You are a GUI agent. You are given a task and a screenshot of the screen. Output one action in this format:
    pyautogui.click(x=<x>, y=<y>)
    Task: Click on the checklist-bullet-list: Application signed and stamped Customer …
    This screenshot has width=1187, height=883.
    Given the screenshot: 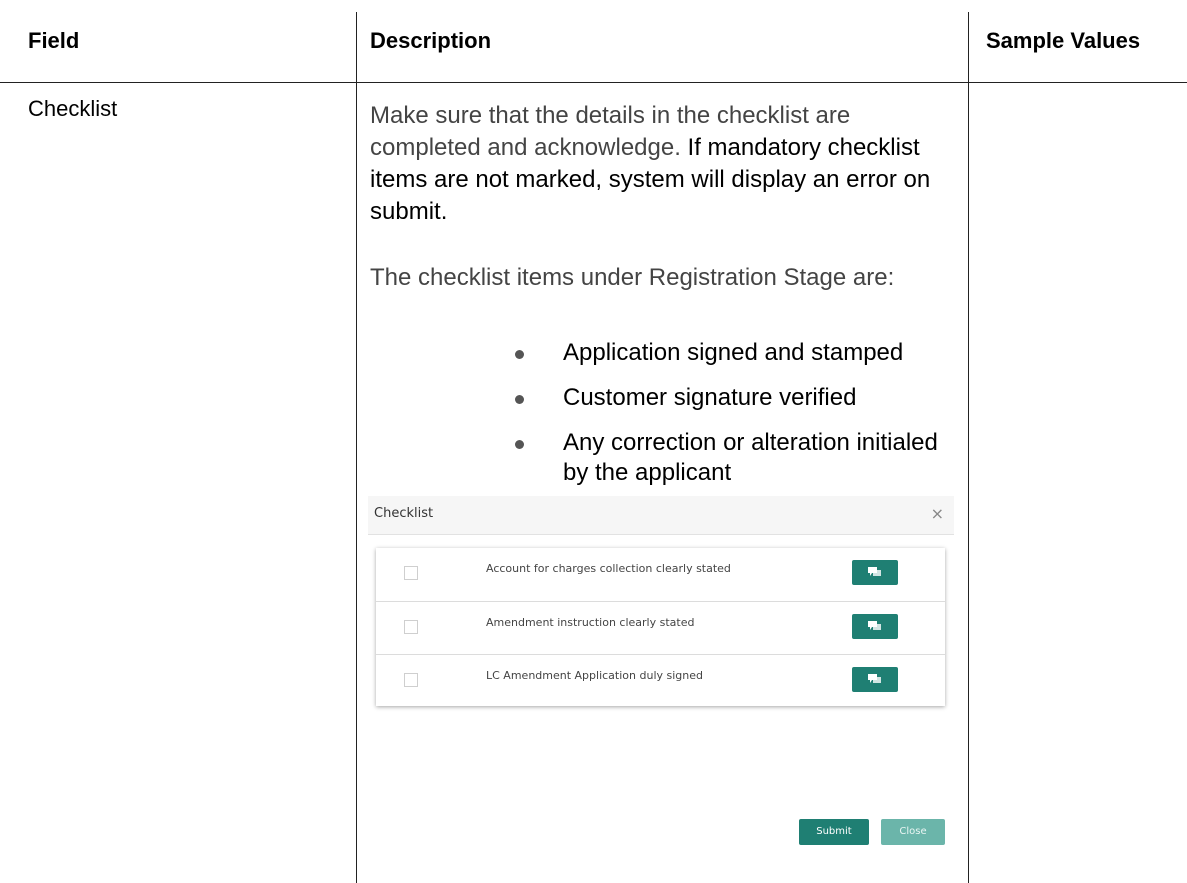 What is the action you would take?
    pyautogui.click(x=729, y=420)
    